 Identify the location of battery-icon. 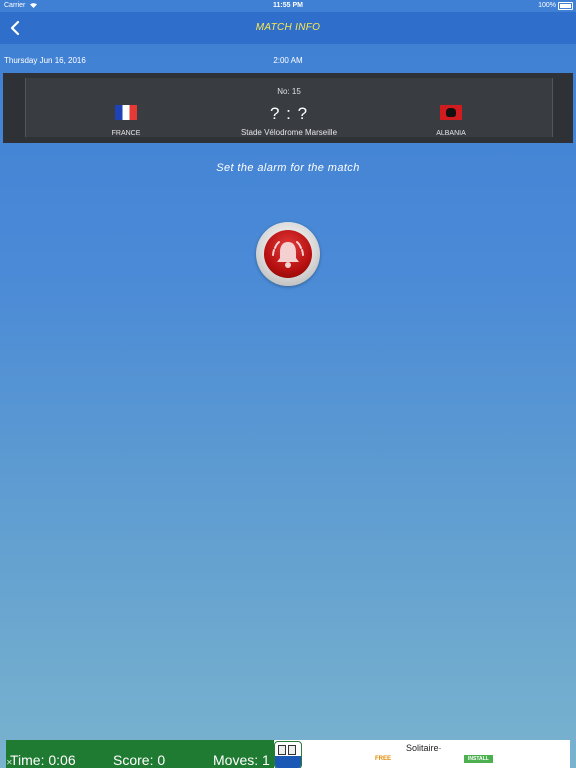
(565, 6).